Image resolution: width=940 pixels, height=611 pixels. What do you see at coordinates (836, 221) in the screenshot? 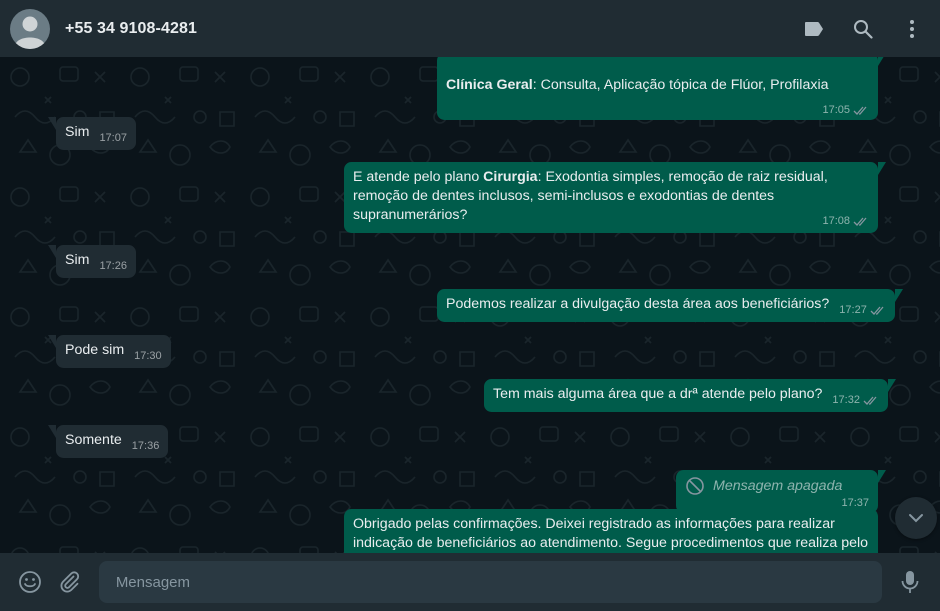
I see `message-time: 17:08` at bounding box center [836, 221].